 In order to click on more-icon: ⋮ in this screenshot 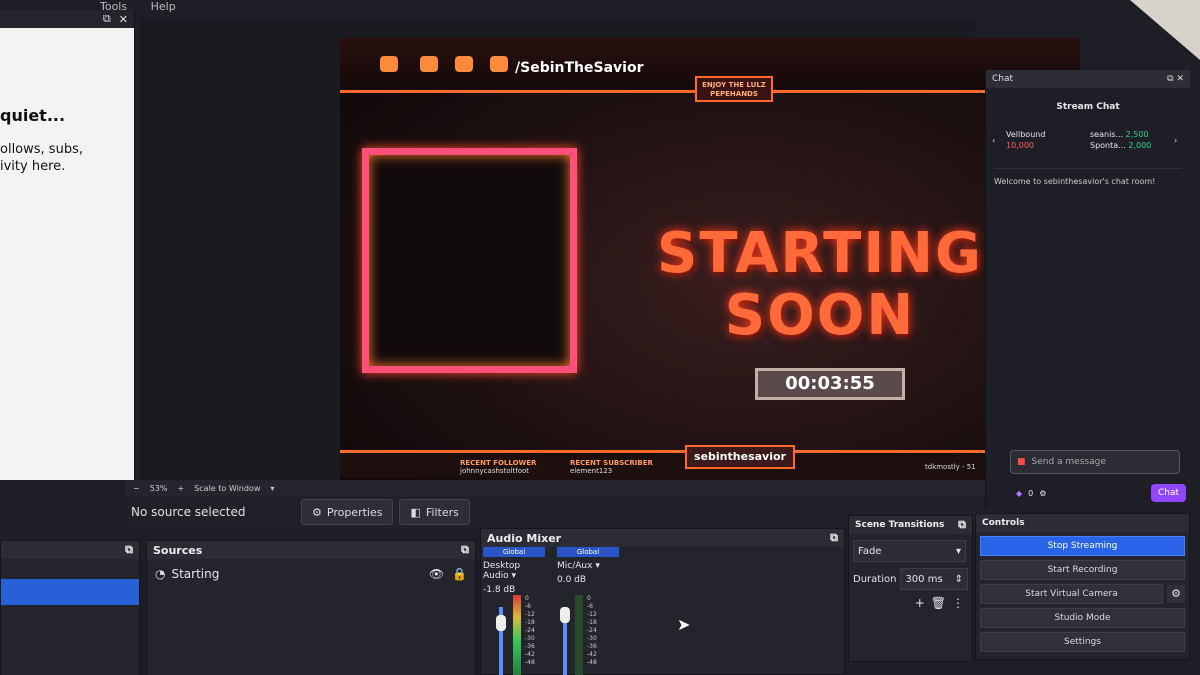, I will do `click(958, 603)`.